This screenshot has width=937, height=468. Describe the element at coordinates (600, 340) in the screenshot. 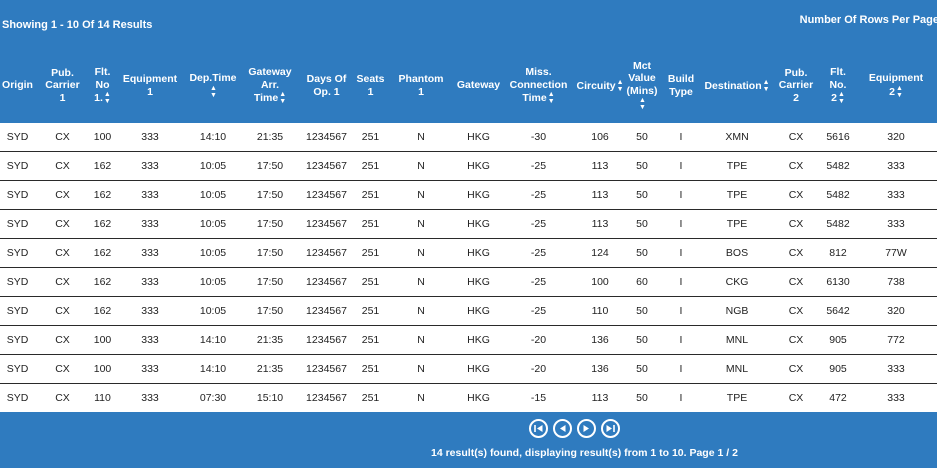

I see `cell-circuity: 136` at that location.